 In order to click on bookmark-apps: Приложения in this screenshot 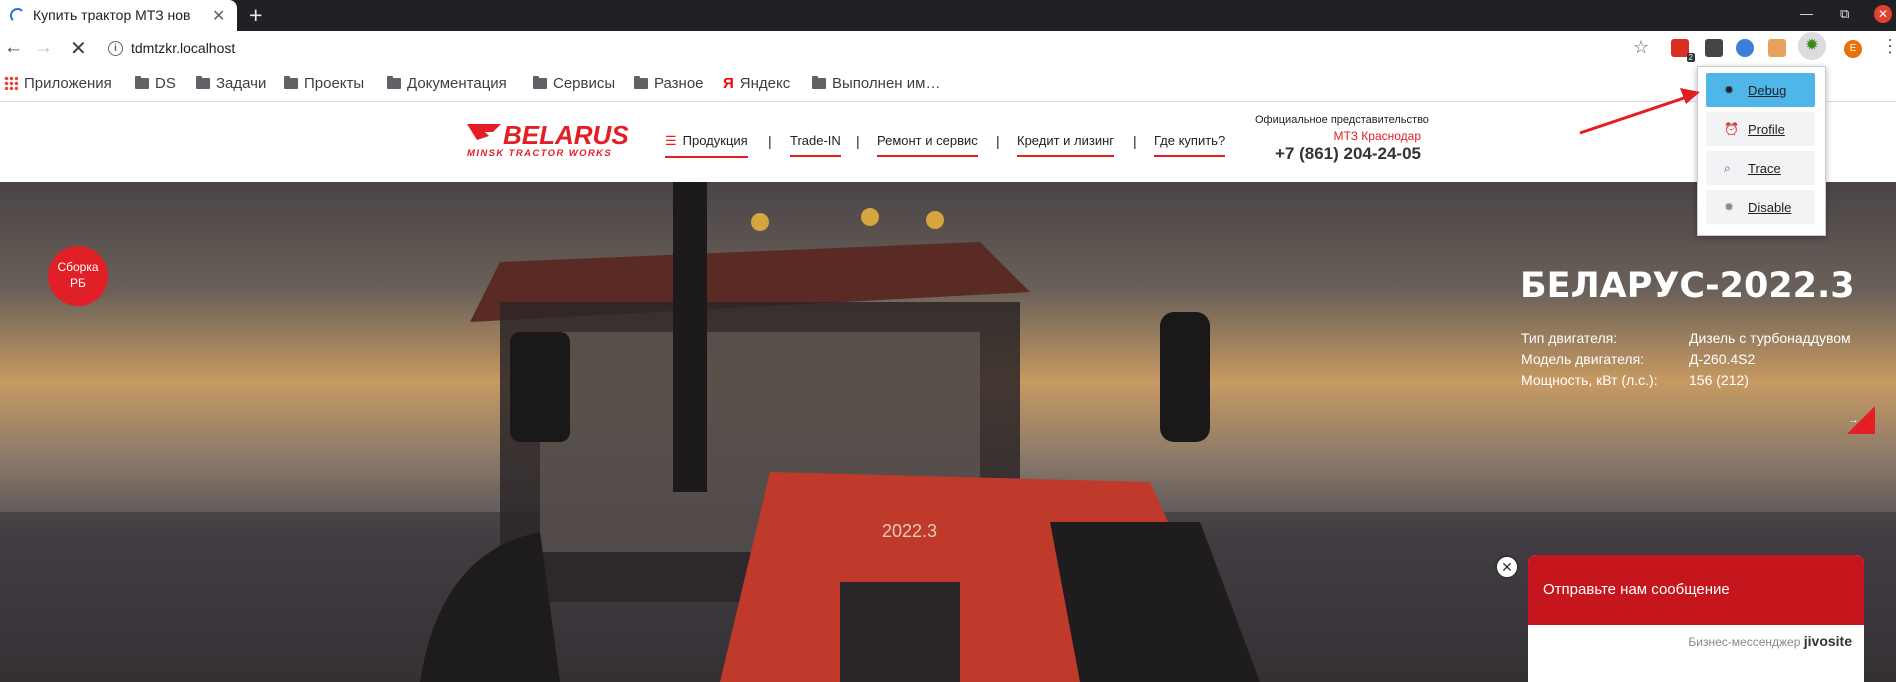, I will do `click(58, 83)`.